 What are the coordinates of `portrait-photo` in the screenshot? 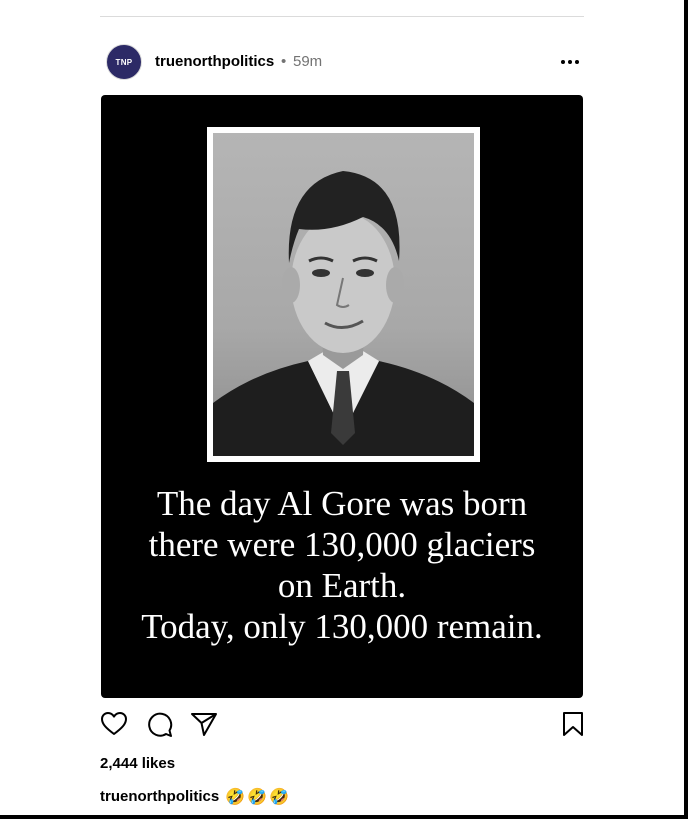 It's located at (343, 294).